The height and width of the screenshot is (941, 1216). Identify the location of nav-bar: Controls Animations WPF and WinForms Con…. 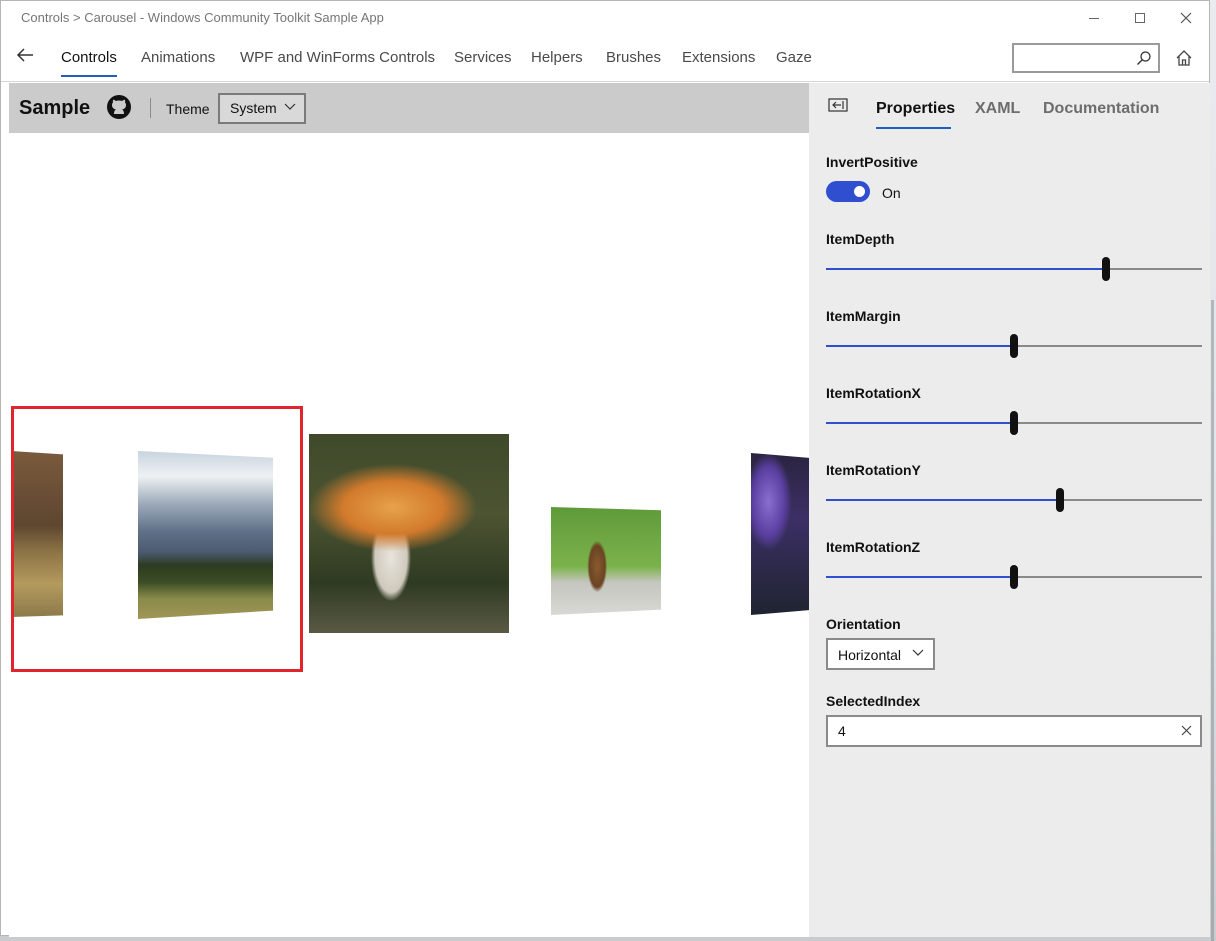
(605, 58).